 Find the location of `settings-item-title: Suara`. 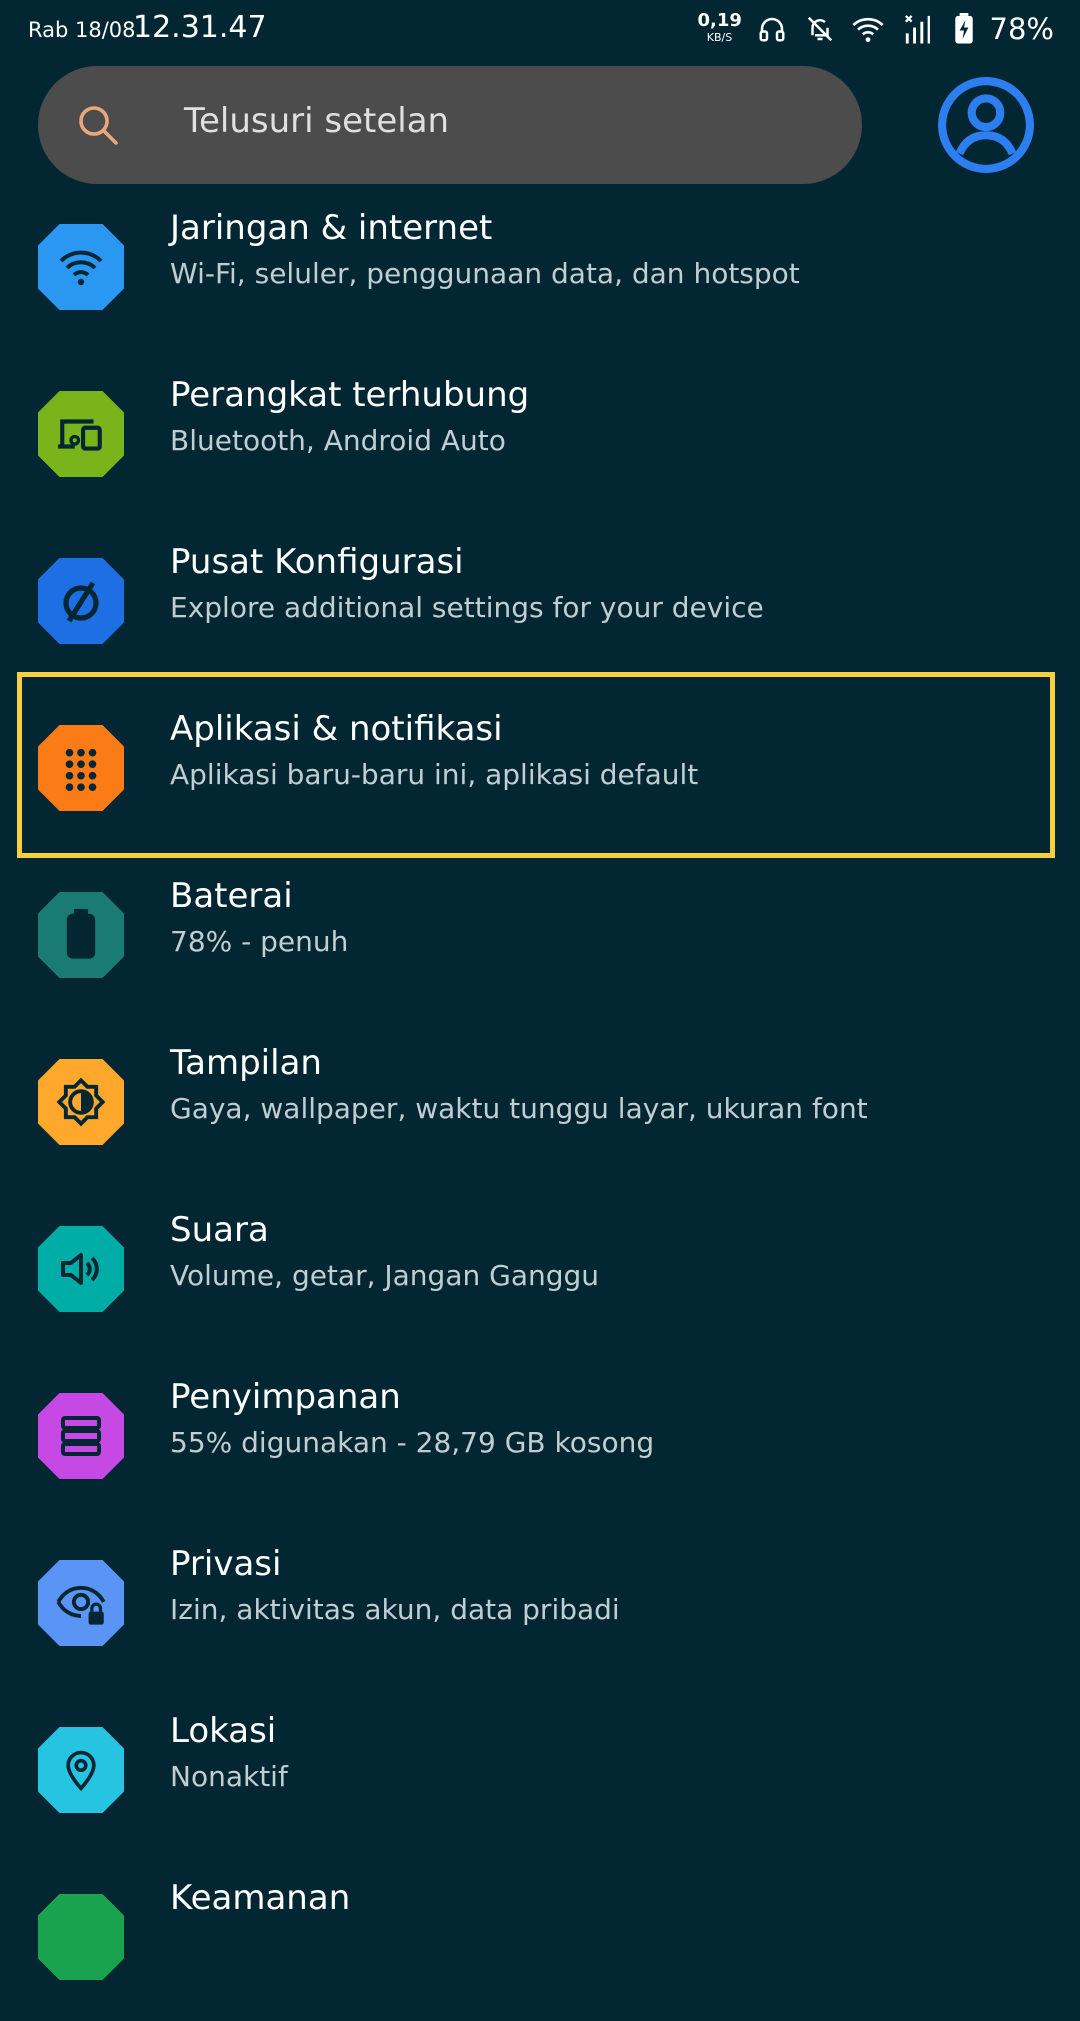

settings-item-title: Suara is located at coordinates (219, 1230).